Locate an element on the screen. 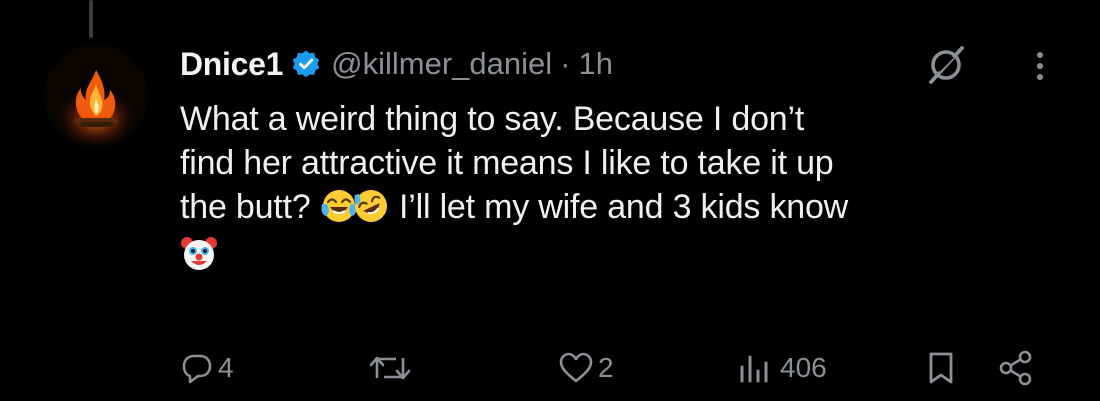 This screenshot has width=1100, height=401. bonfire-avatar-icon is located at coordinates (96, 96).